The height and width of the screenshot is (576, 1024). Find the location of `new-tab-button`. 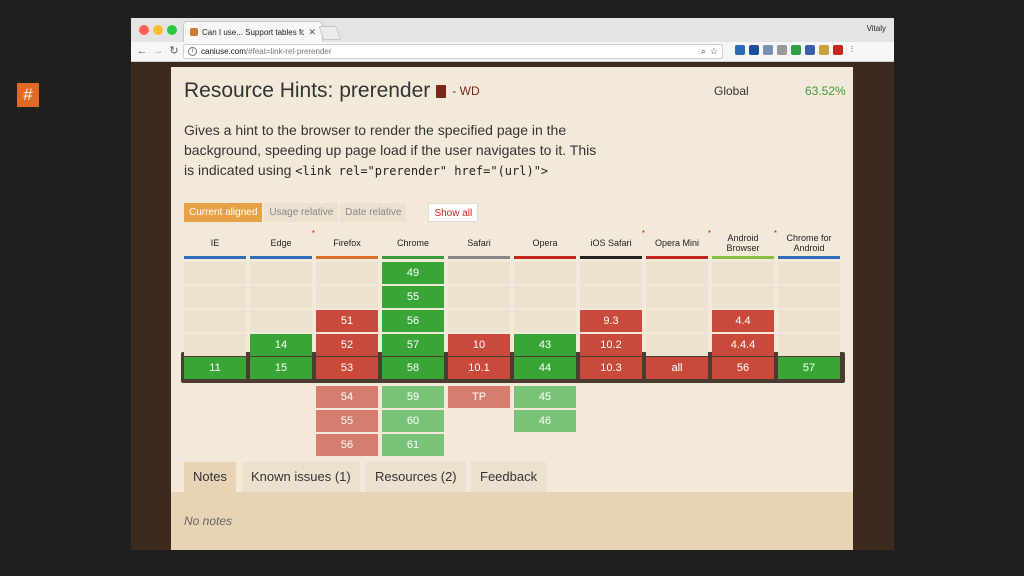

new-tab-button is located at coordinates (330, 33).